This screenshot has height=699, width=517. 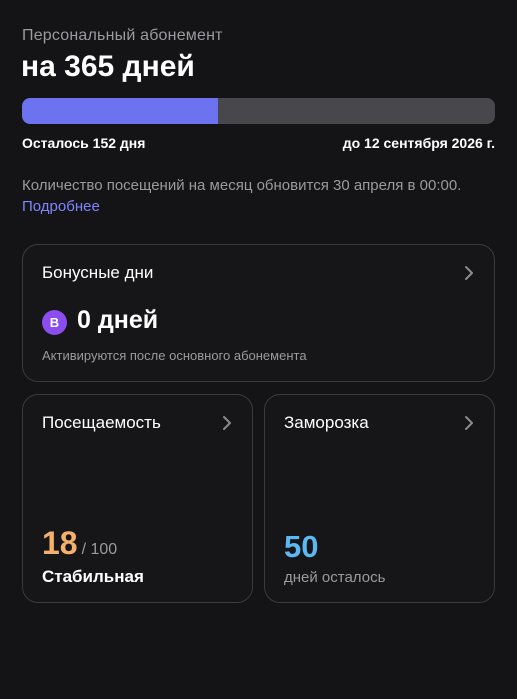 I want to click on bonus-days-value: 0 дней, so click(x=118, y=320).